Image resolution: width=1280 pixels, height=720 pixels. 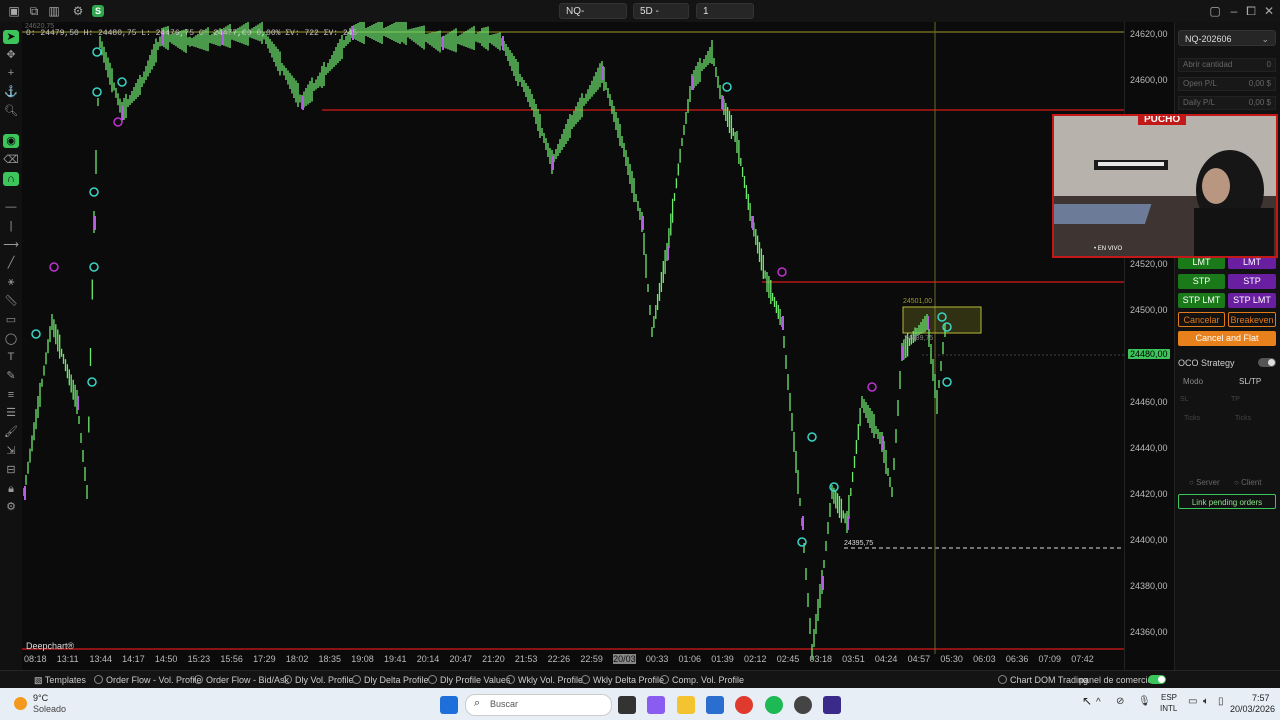 What do you see at coordinates (148, 680) in the screenshot?
I see `indicator-toggle: Order Flow - Vol. Profile` at bounding box center [148, 680].